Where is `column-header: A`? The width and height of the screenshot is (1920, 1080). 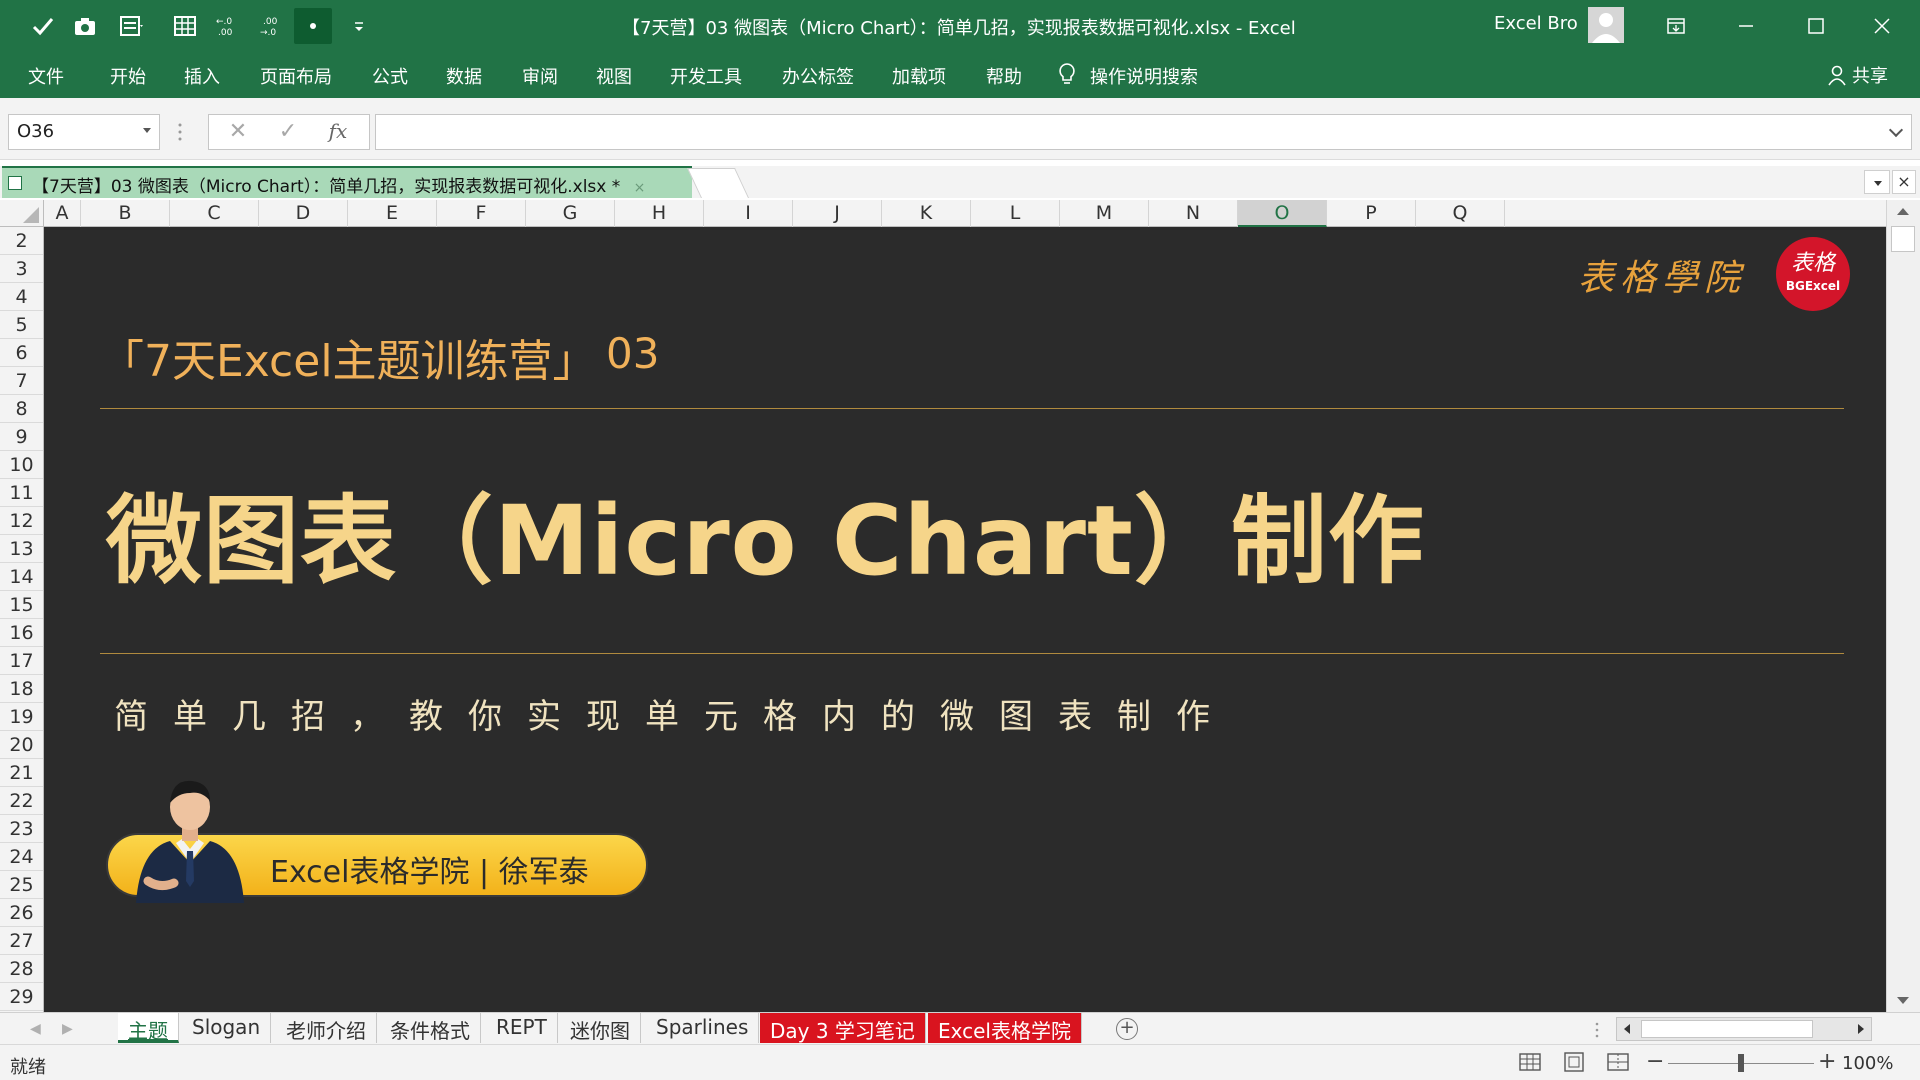 column-header: A is located at coordinates (62, 213).